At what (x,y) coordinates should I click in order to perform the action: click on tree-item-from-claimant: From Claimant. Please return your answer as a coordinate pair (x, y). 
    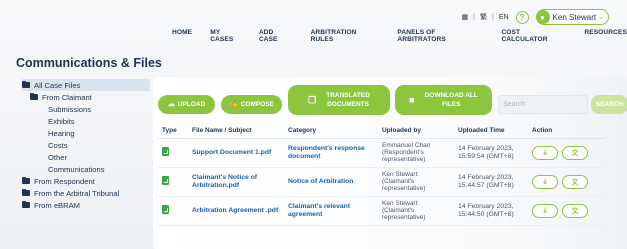
    Looking at the image, I should click on (86, 97).